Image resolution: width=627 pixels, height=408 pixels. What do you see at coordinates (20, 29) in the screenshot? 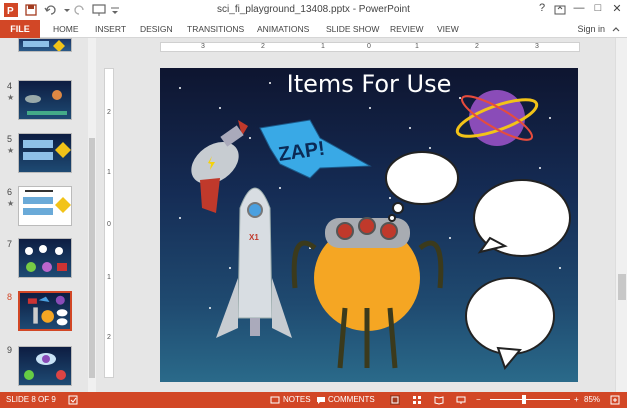
I see `file-tab: FILE` at bounding box center [20, 29].